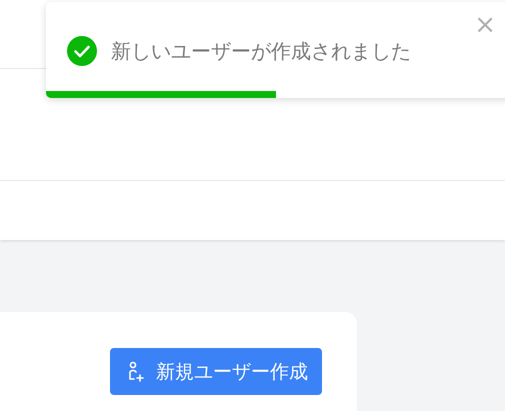 This screenshot has height=411, width=505. I want to click on close-button: ×, so click(485, 25).